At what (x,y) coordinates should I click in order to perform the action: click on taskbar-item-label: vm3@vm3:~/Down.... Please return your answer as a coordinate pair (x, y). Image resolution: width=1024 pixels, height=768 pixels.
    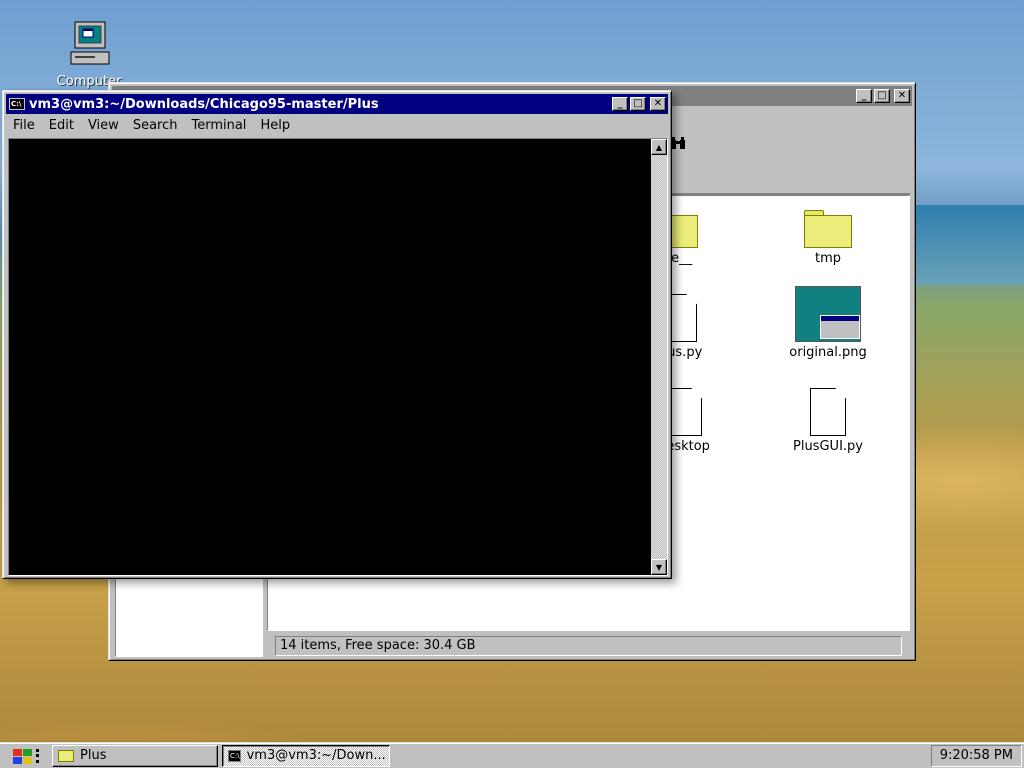
    Looking at the image, I should click on (316, 755).